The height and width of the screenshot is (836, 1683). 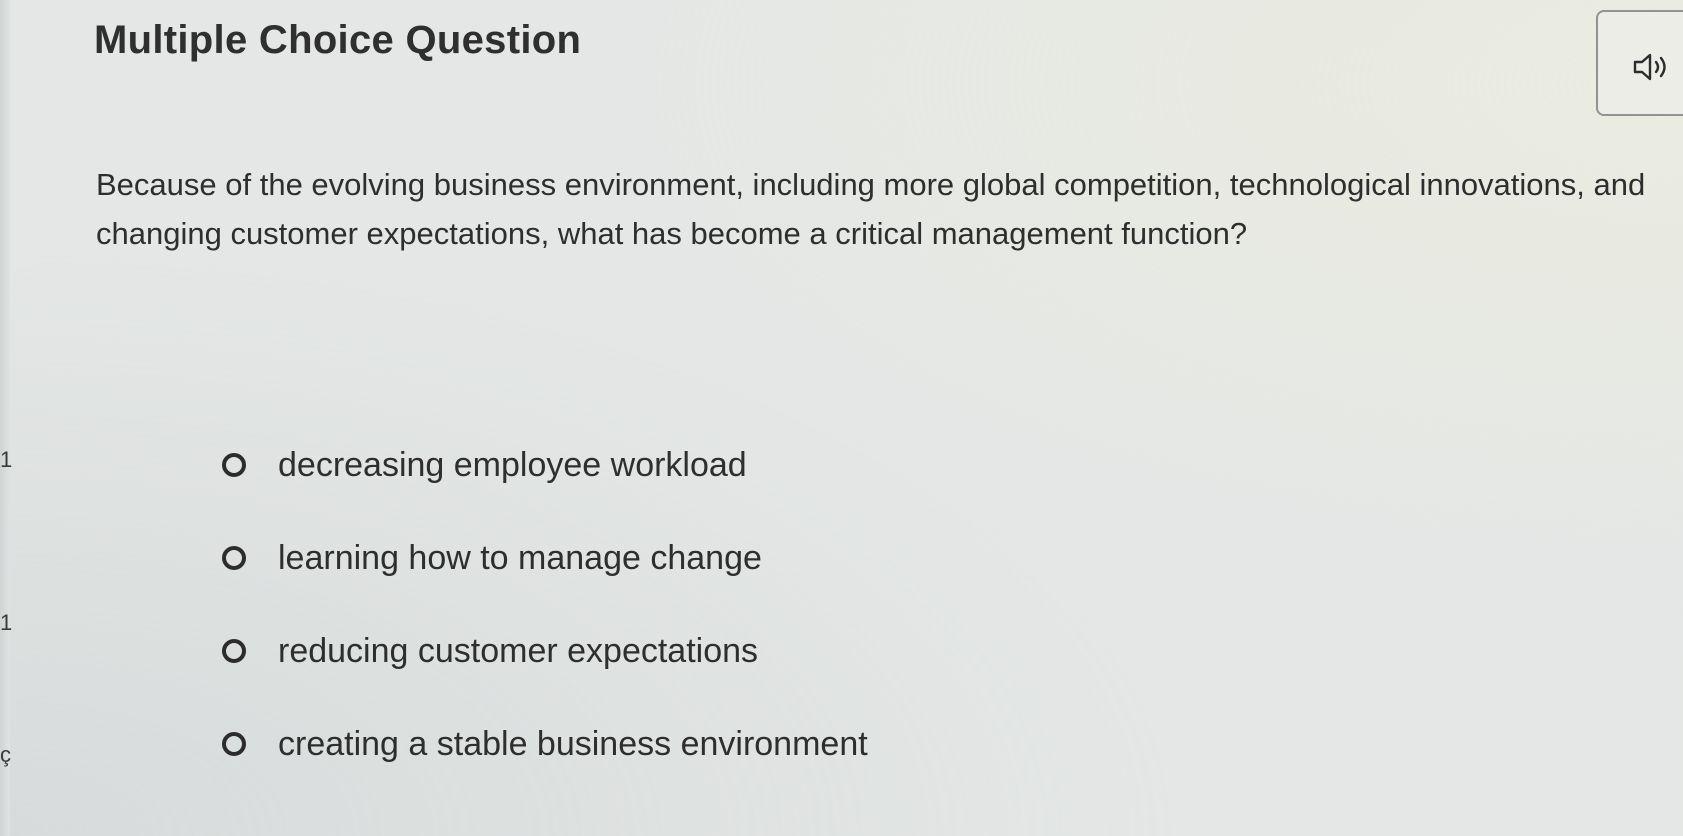 I want to click on speaker-icon, so click(x=1649, y=67).